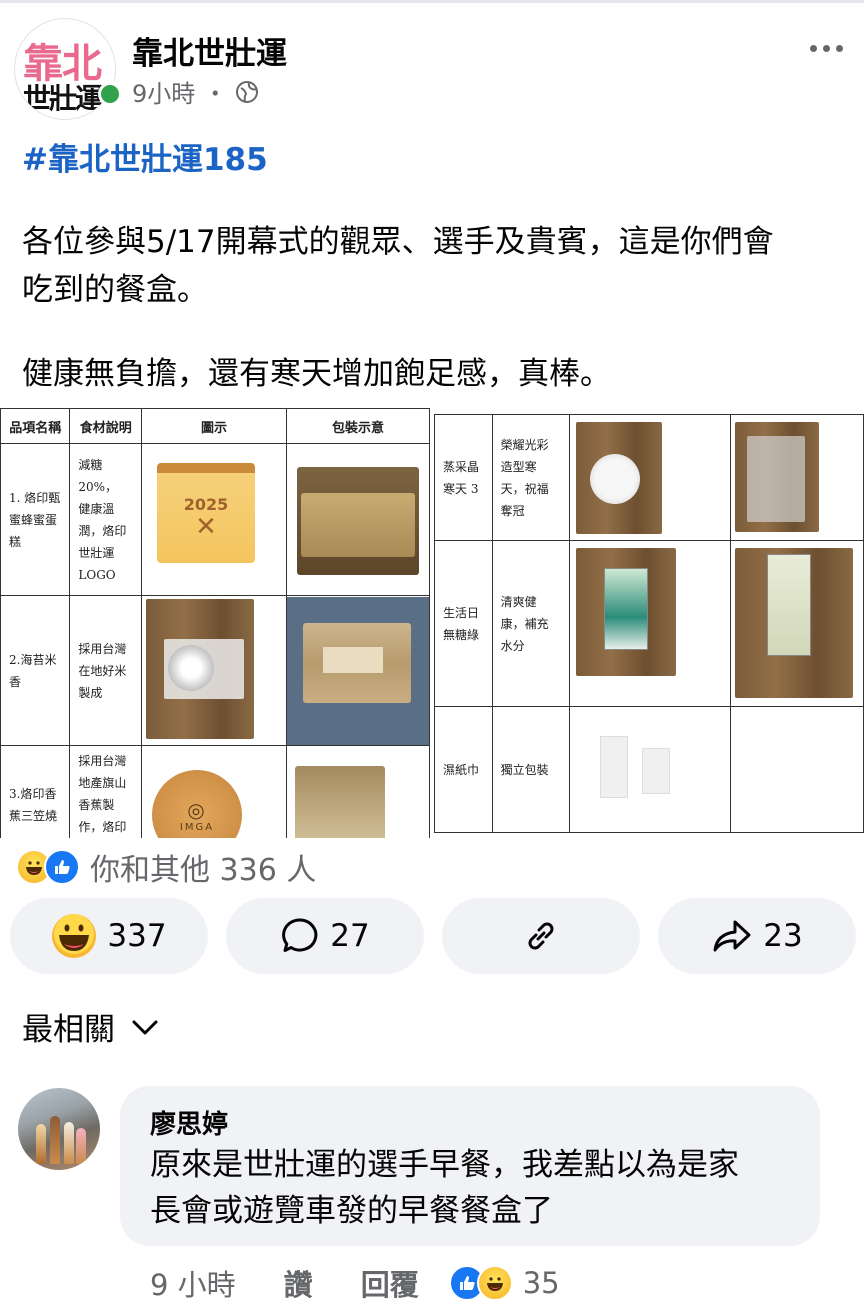  I want to click on post-paragraph-2: 健康無負擔，還有寒天增加飽足感，真棒。, so click(316, 374).